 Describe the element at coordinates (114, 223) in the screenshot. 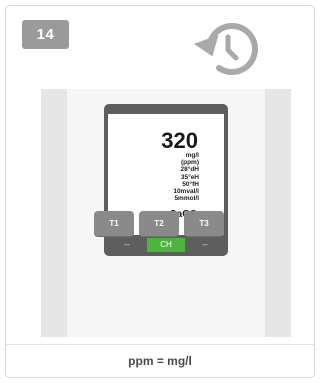

I see `t1-button: T1` at that location.